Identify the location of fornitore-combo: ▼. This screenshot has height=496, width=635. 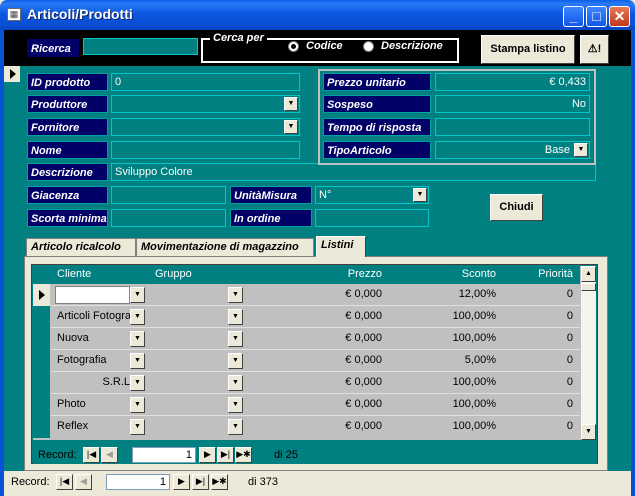
(205, 127).